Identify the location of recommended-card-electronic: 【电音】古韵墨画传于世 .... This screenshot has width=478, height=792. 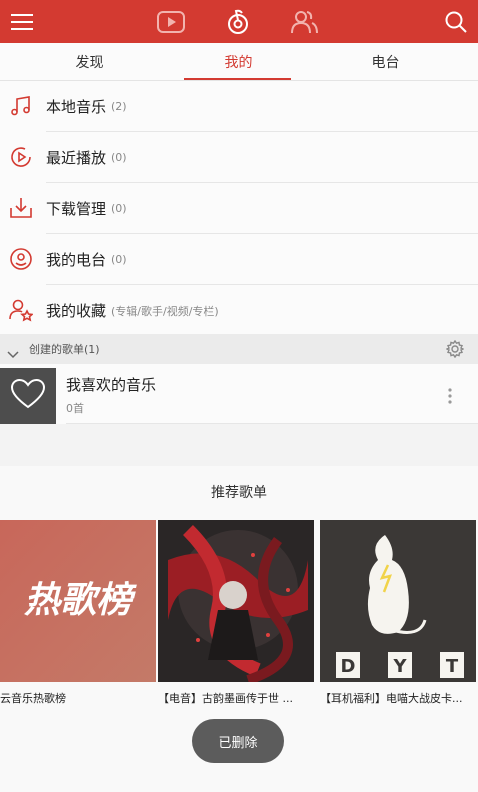
(236, 613).